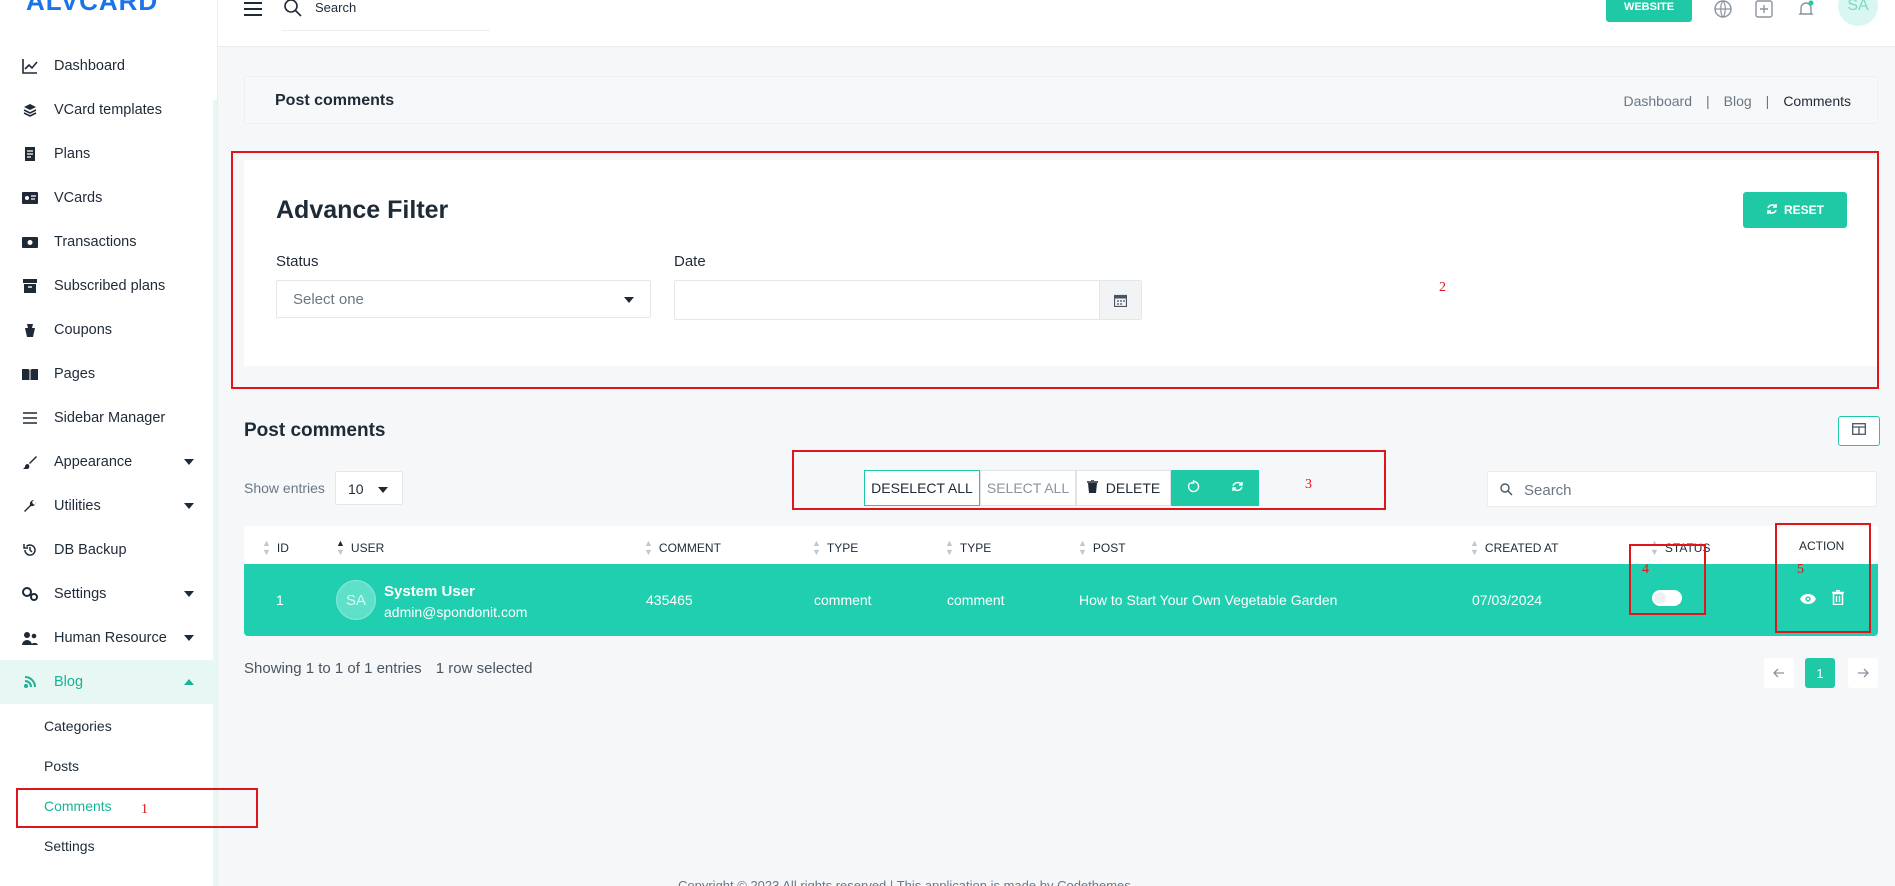 This screenshot has width=1895, height=886. I want to click on breadcrumb-dashboard: Dashboard, so click(1658, 101).